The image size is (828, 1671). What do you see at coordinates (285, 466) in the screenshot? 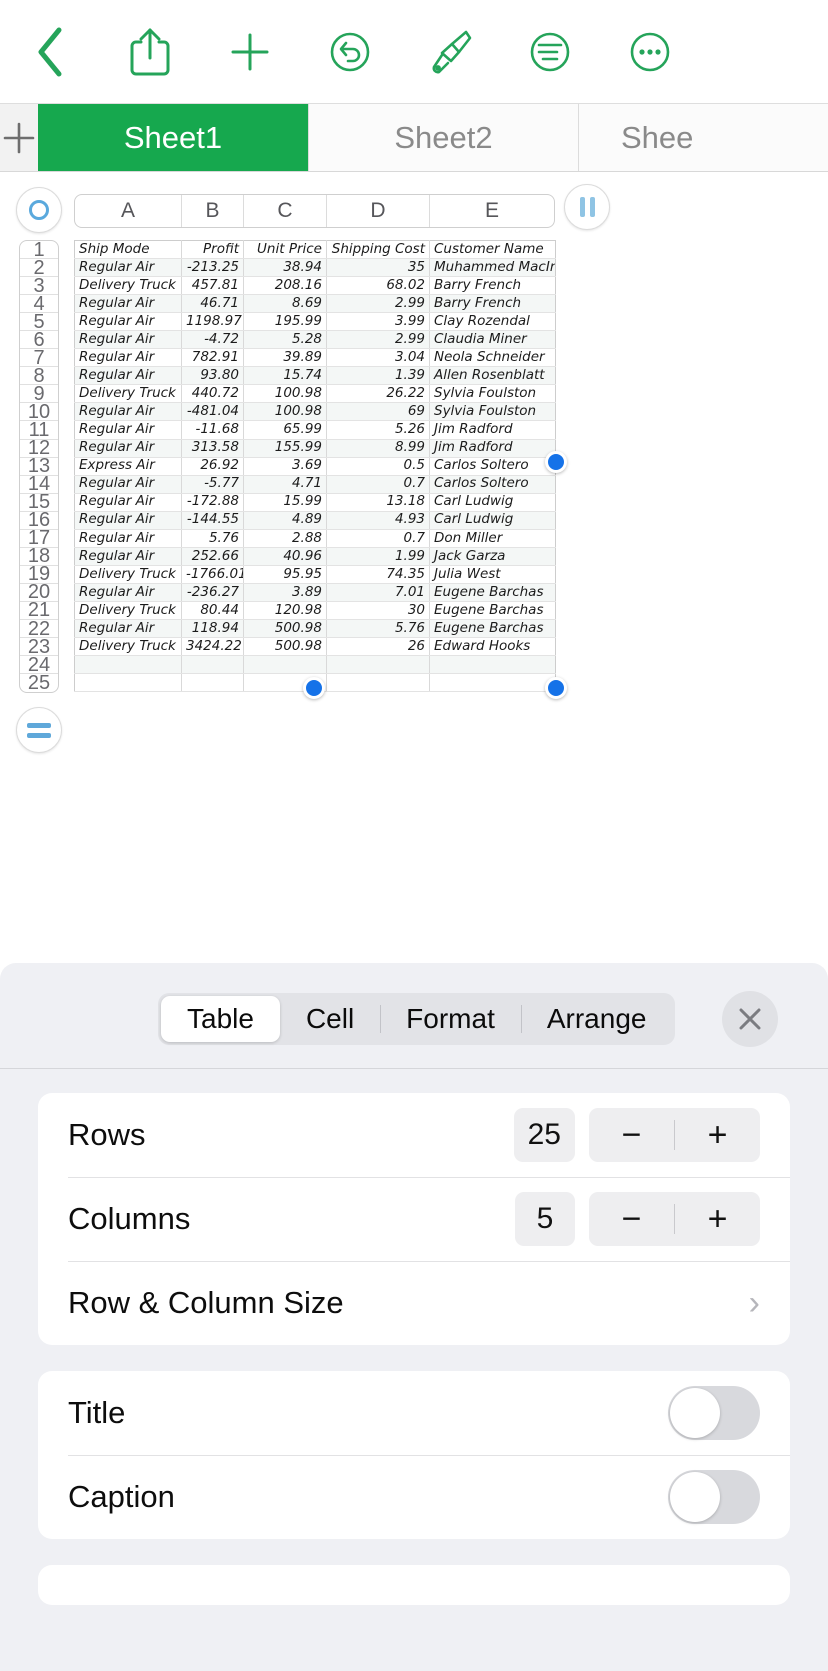
I see `table-cell: 3.69` at bounding box center [285, 466].